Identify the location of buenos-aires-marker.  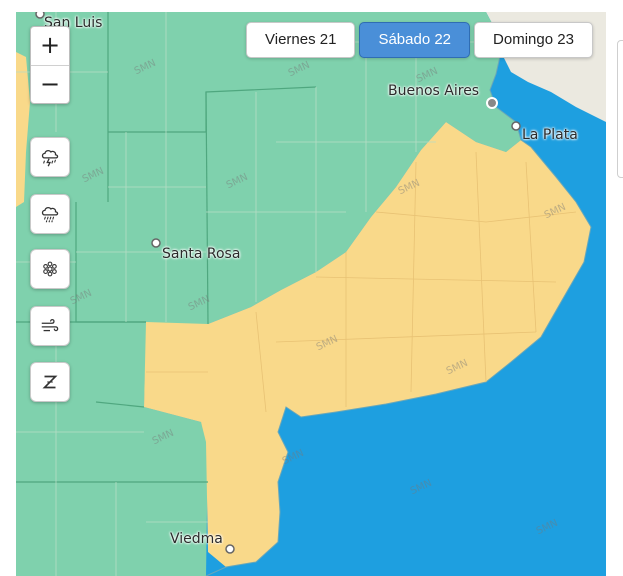
(492, 103).